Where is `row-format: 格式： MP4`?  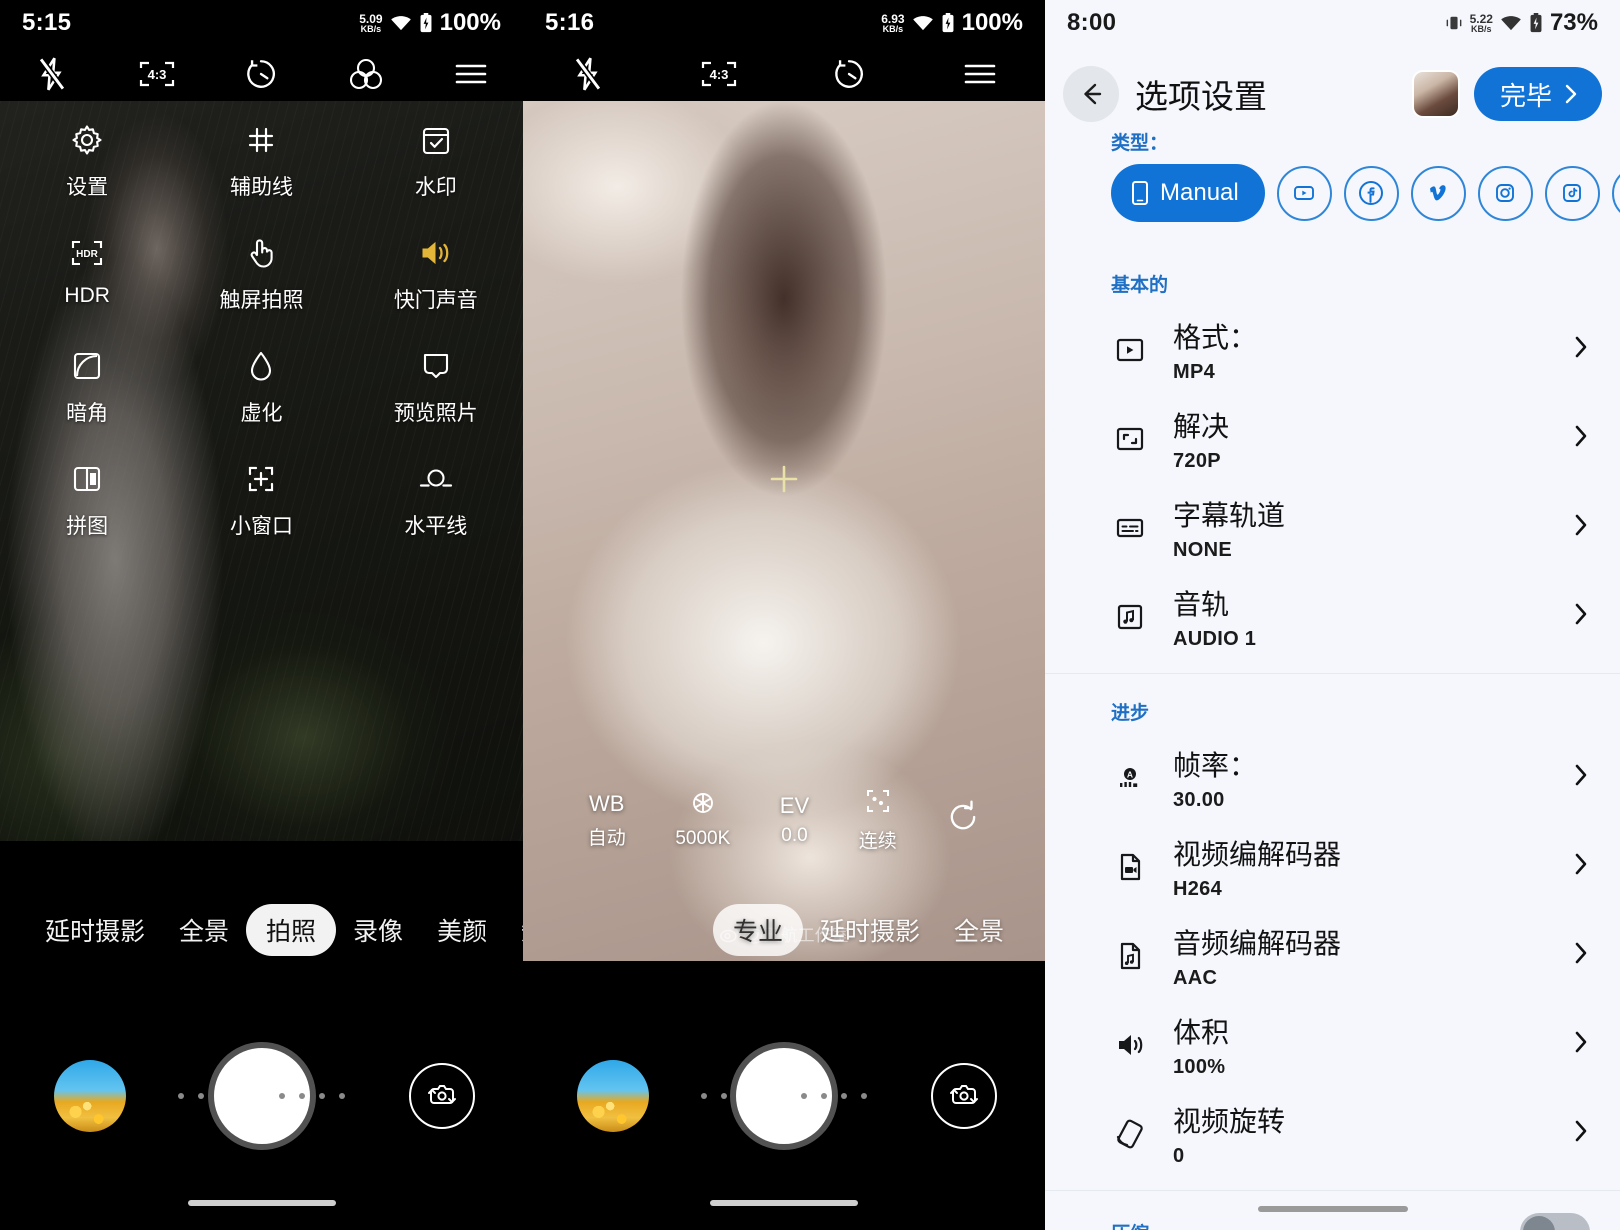 row-format: 格式： MP4 is located at coordinates (1332, 349).